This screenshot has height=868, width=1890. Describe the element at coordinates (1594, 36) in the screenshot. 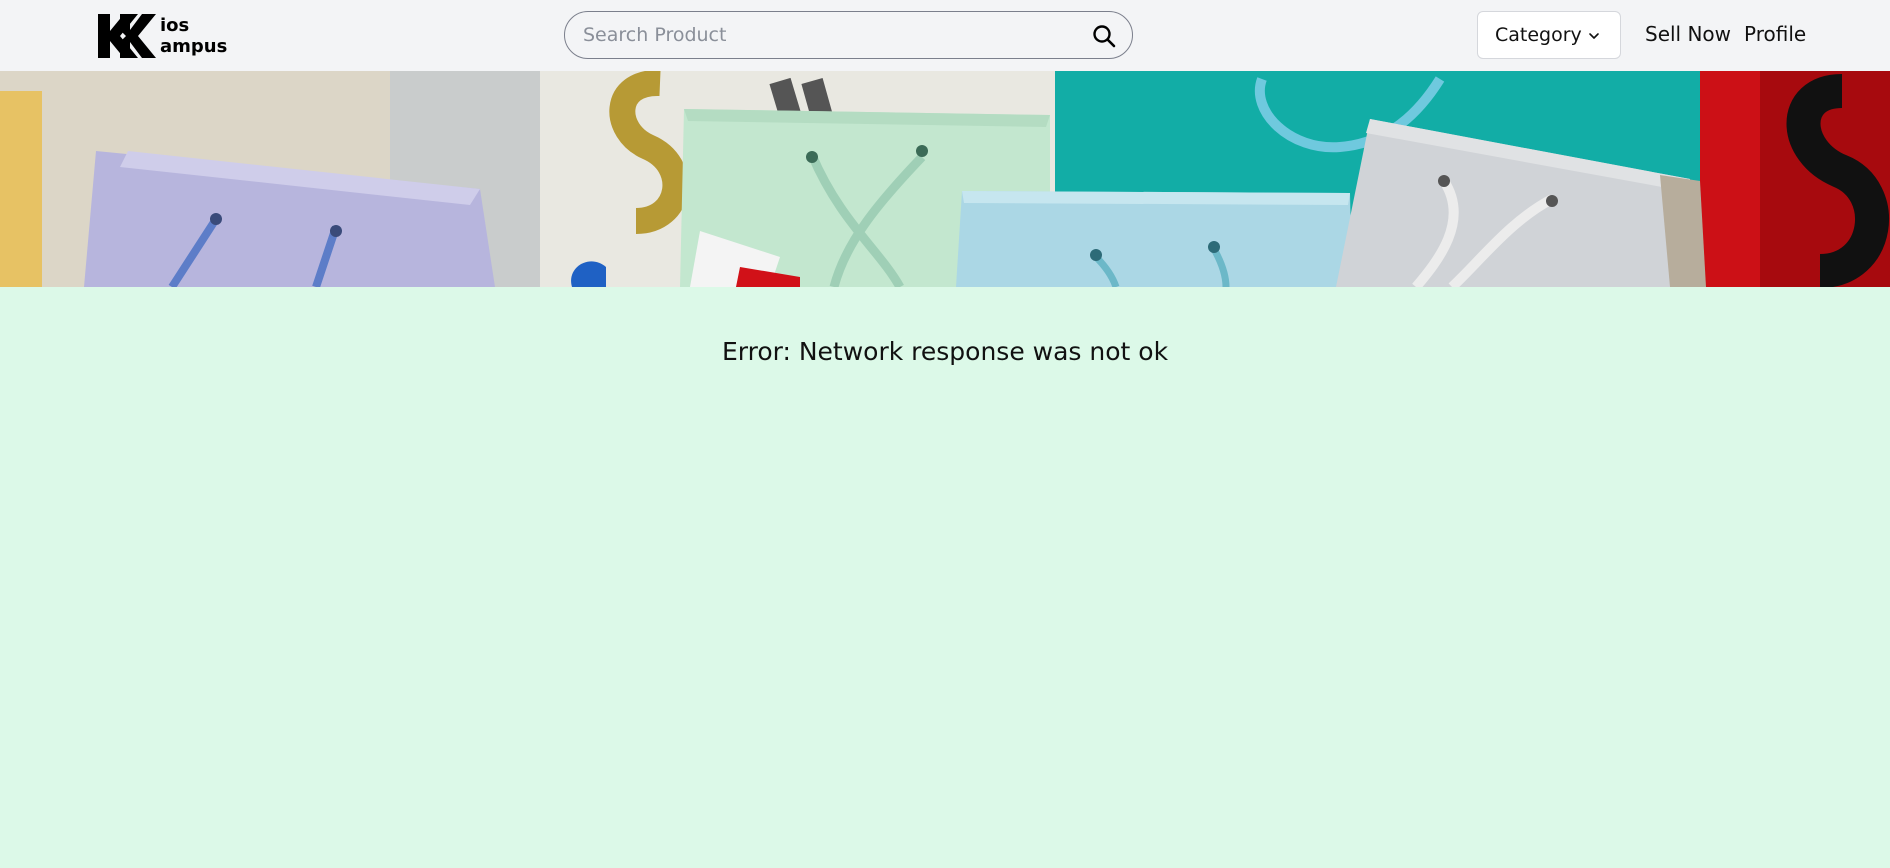

I see `chevron-down-icon` at that location.